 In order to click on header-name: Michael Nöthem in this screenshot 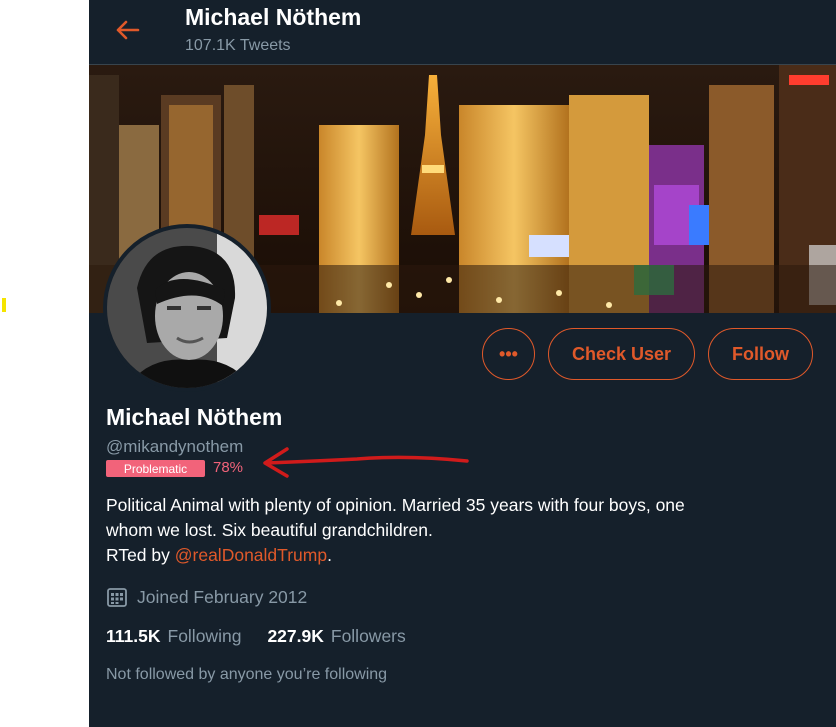, I will do `click(273, 17)`.